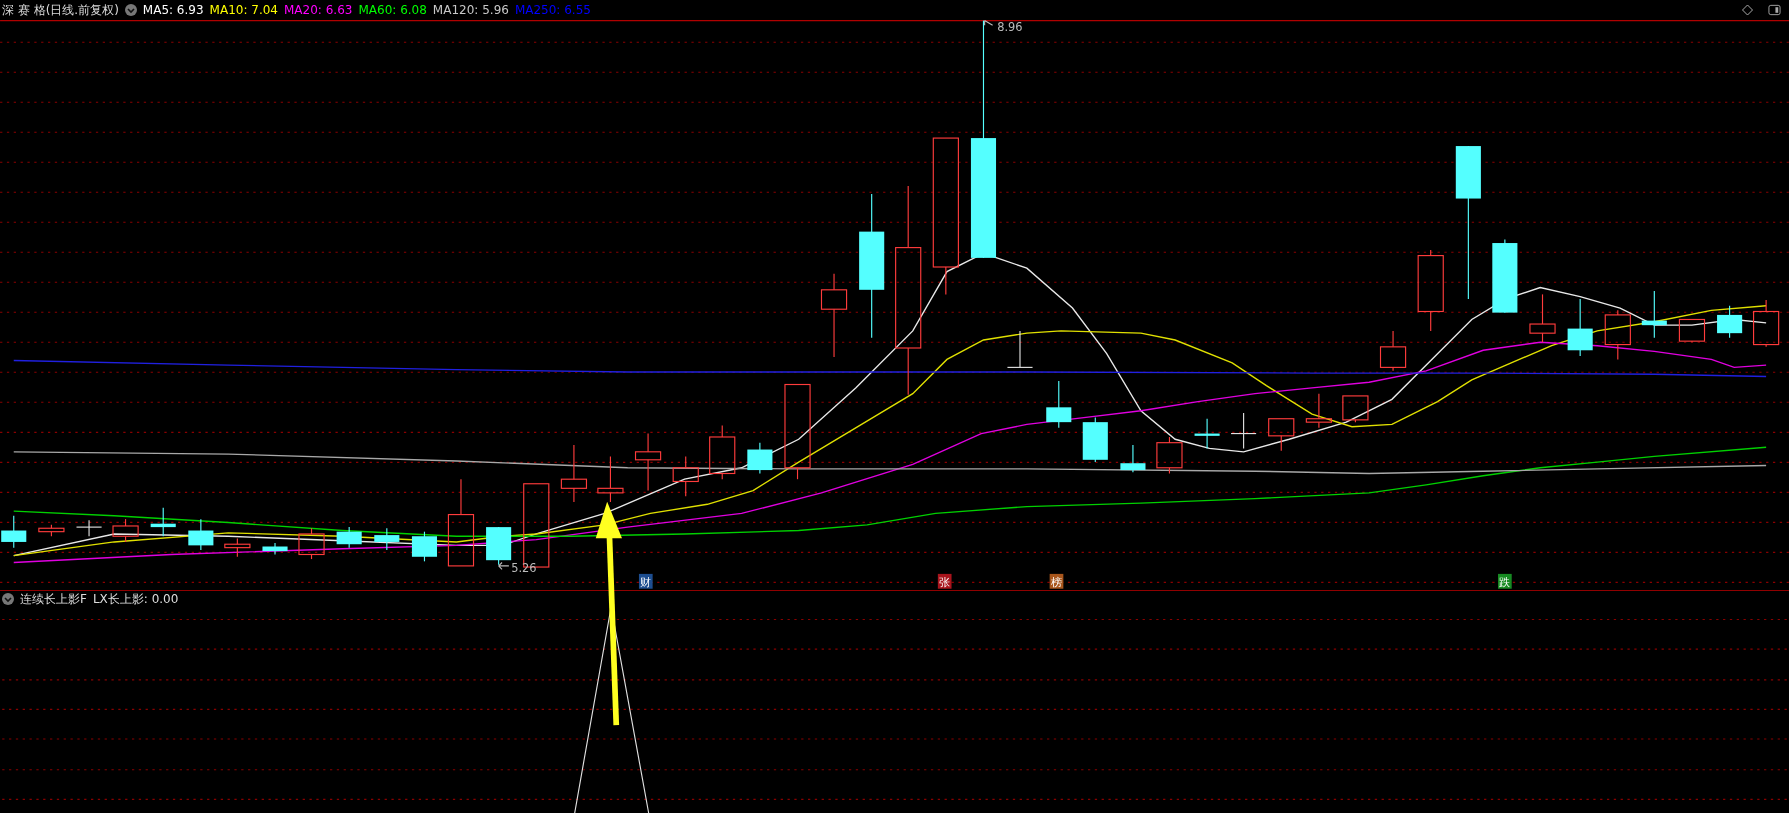 Image resolution: width=1789 pixels, height=813 pixels. What do you see at coordinates (1010, 27) in the screenshot?
I see `high-price-label: 8.96` at bounding box center [1010, 27].